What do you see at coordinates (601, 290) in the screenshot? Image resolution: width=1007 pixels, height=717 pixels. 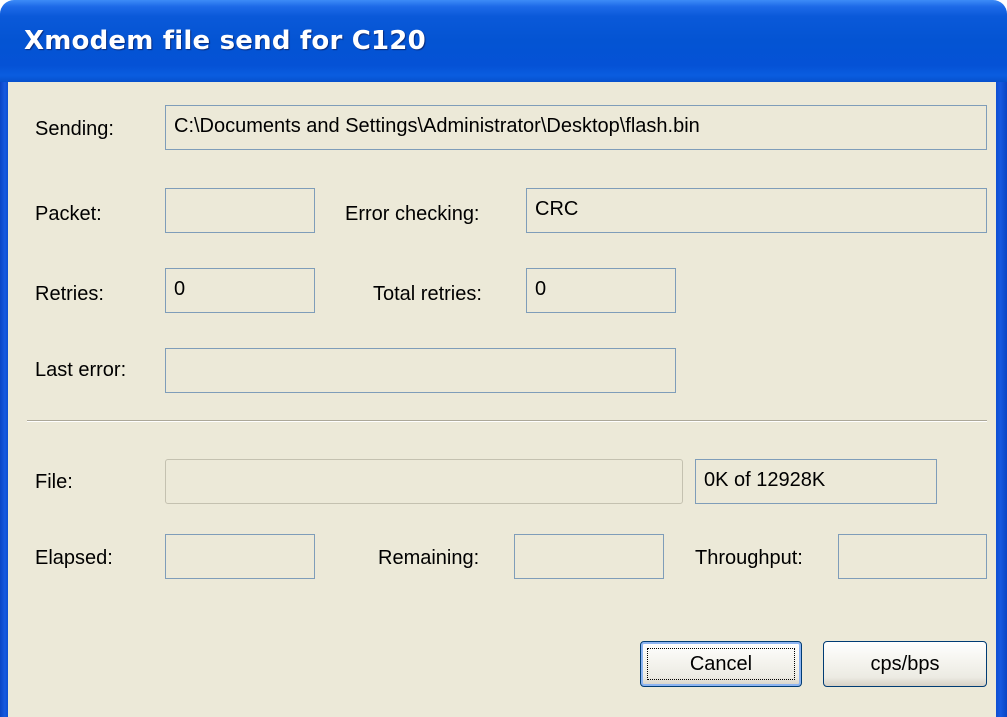 I see `total-retries-field: 0` at bounding box center [601, 290].